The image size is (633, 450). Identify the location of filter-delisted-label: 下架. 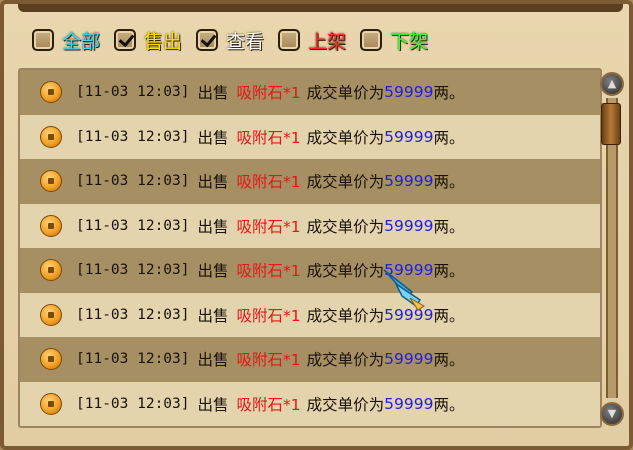
(409, 41).